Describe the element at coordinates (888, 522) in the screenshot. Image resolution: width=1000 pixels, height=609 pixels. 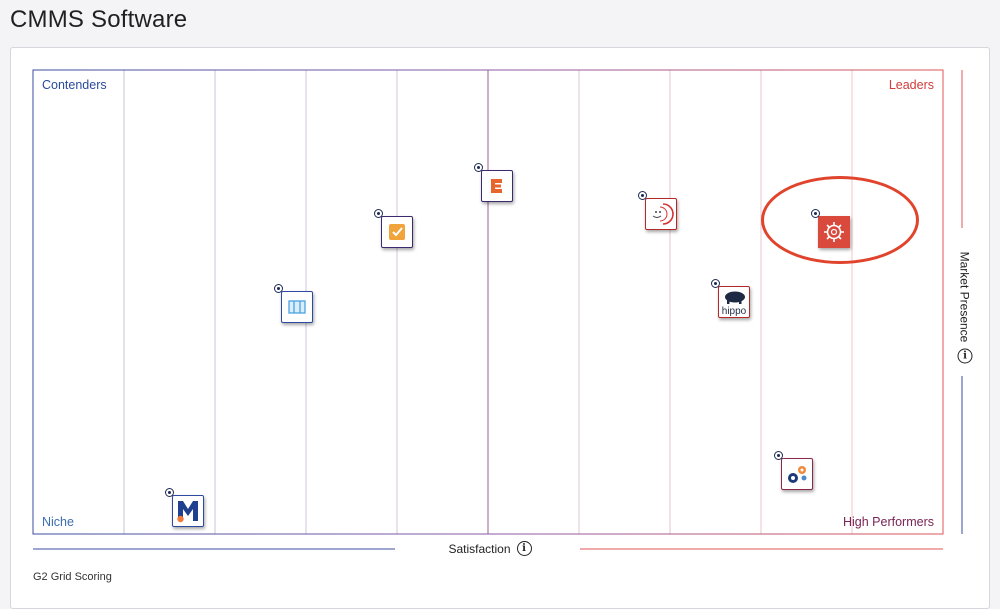
I see `quadrant-high-performers-label: High Performers` at that location.